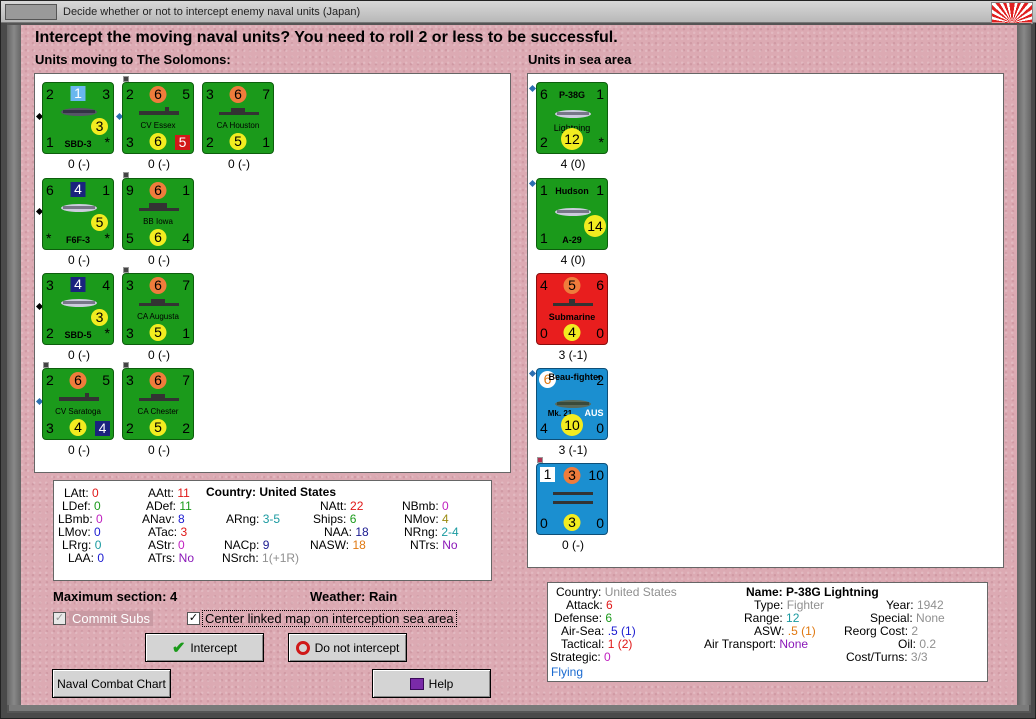 This screenshot has width=1036, height=719. What do you see at coordinates (756, 644) in the screenshot?
I see `info-air-transport: Air Transport: None` at bounding box center [756, 644].